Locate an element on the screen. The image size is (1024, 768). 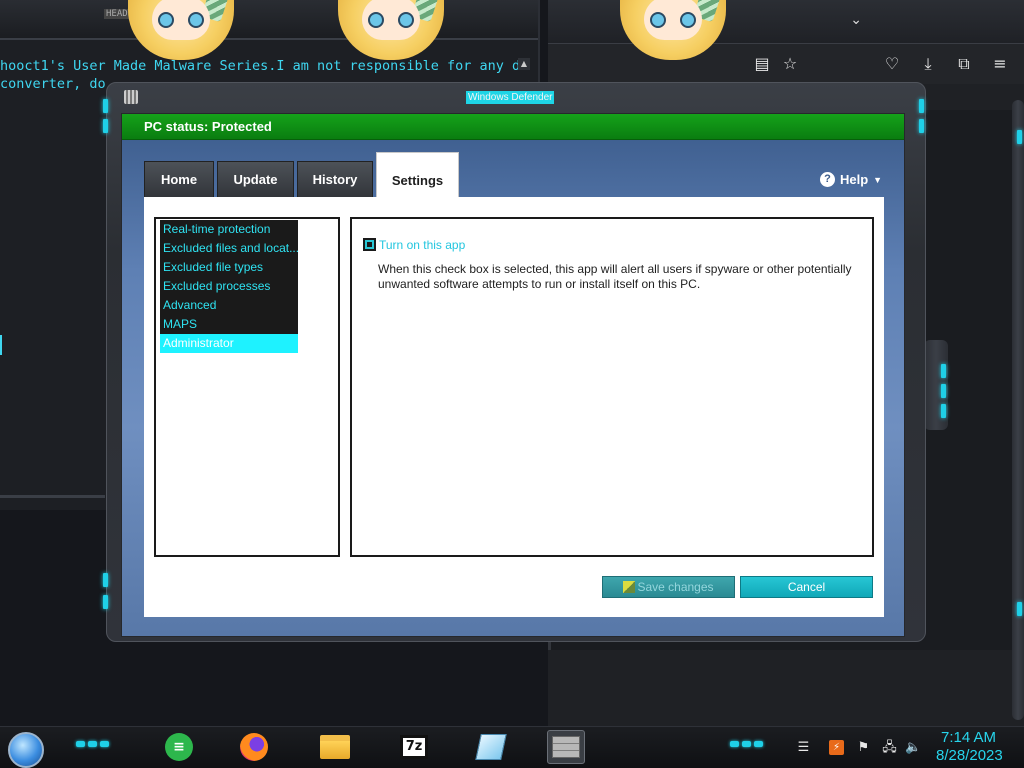
save-changes-button: Save changes is located at coordinates (668, 587).